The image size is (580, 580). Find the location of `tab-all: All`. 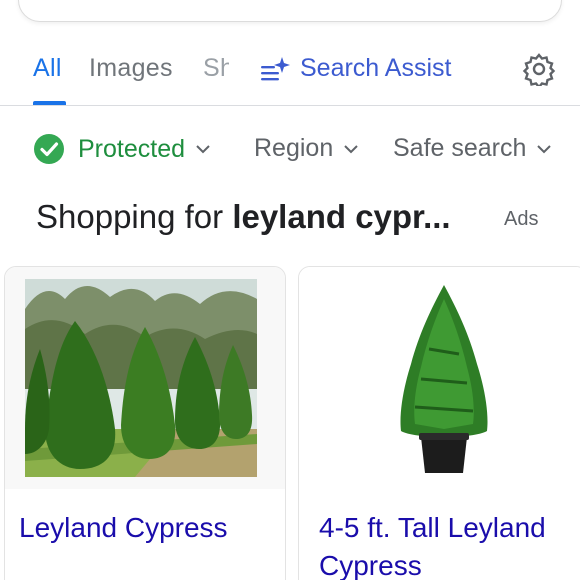

tab-all: All is located at coordinates (47, 68).